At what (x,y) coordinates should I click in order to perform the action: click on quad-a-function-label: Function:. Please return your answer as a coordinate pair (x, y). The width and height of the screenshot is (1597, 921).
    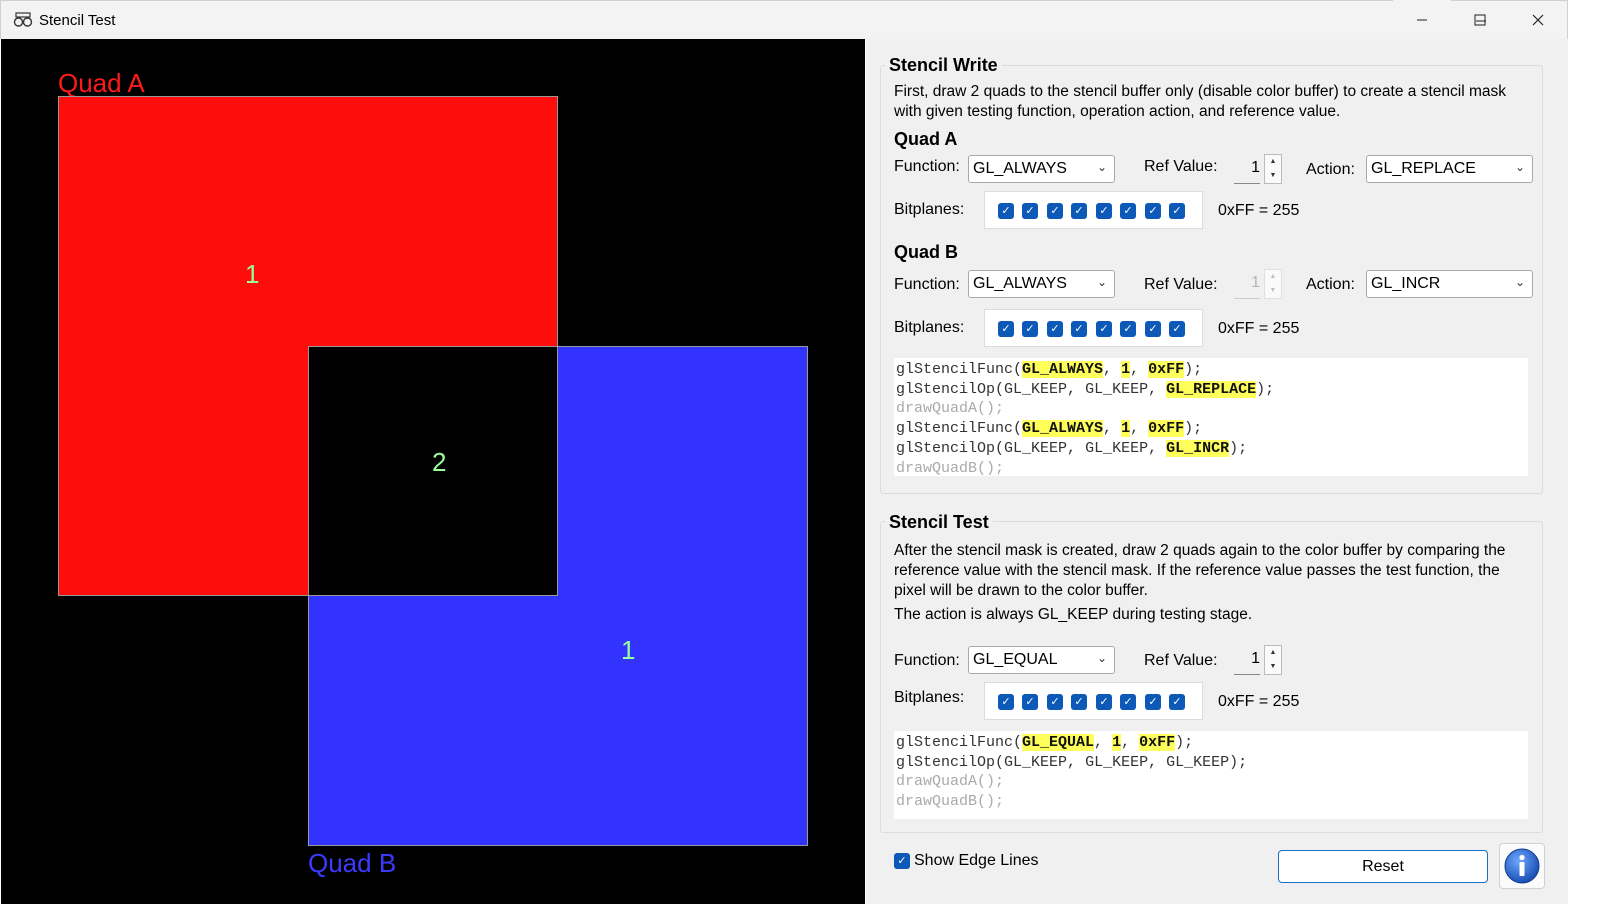
    Looking at the image, I should click on (927, 166).